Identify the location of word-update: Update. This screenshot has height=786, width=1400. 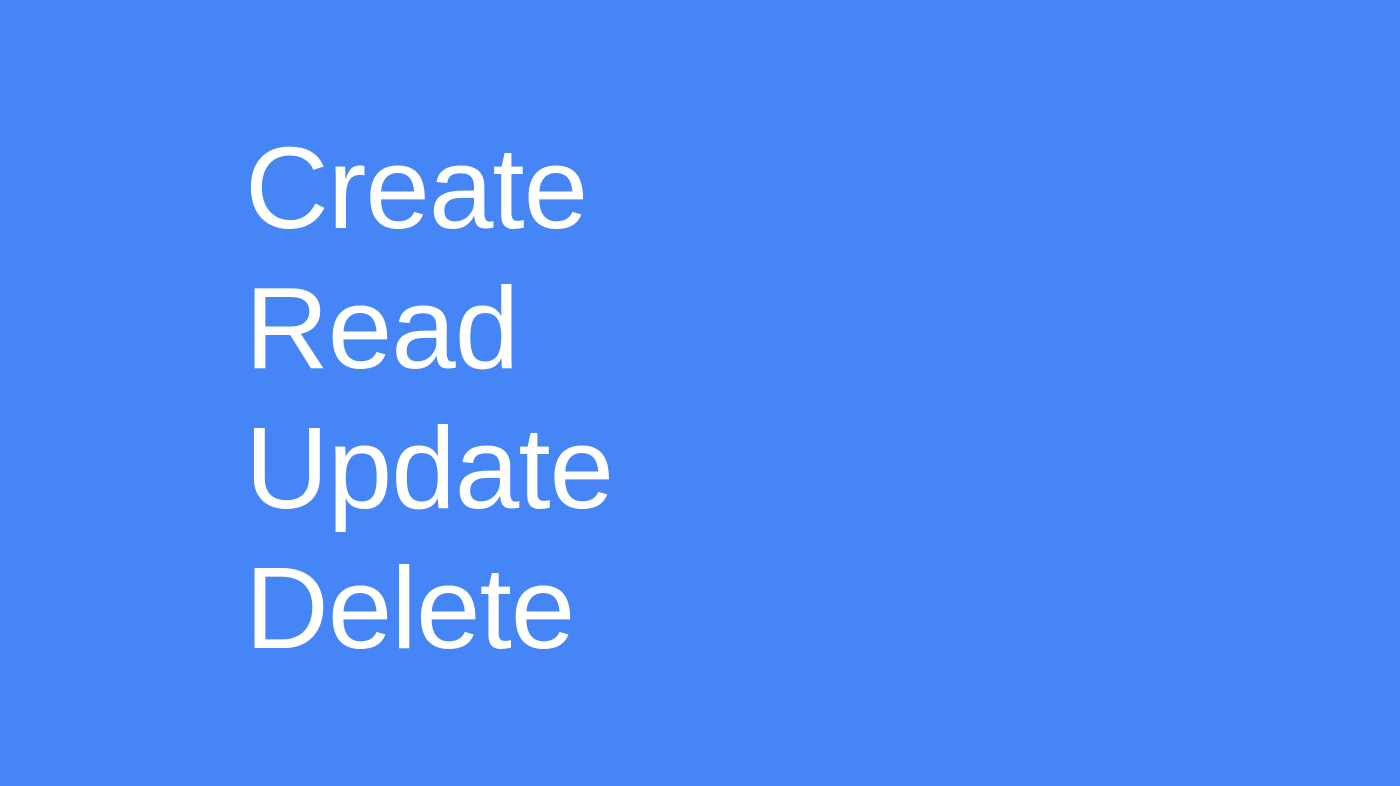
(429, 468).